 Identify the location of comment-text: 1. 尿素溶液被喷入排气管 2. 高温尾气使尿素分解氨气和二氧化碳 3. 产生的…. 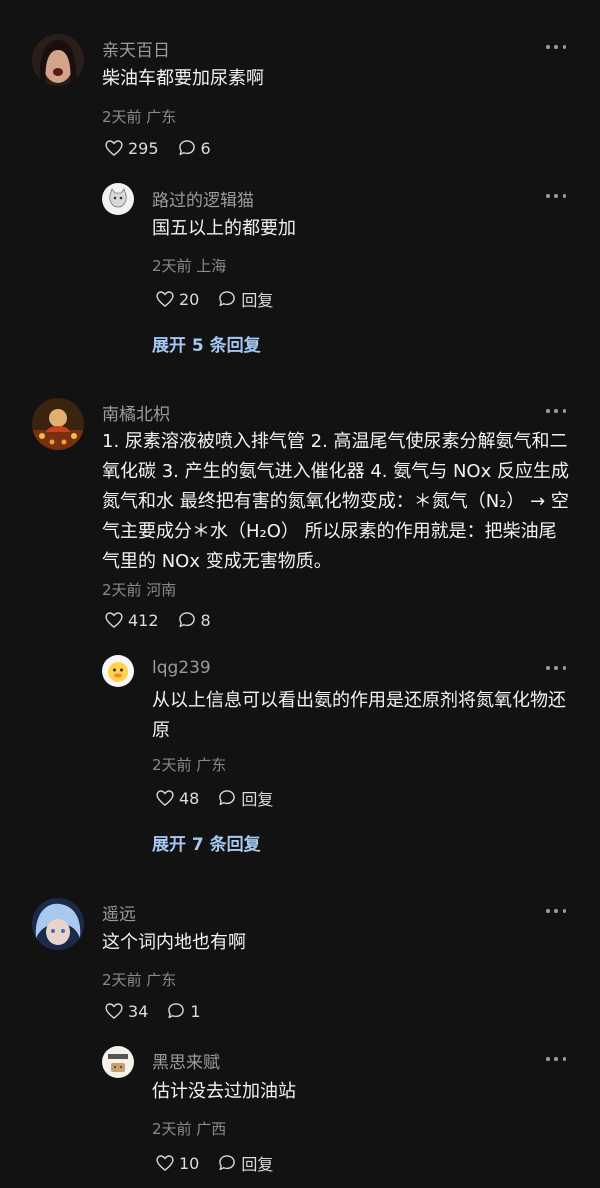
(335, 501).